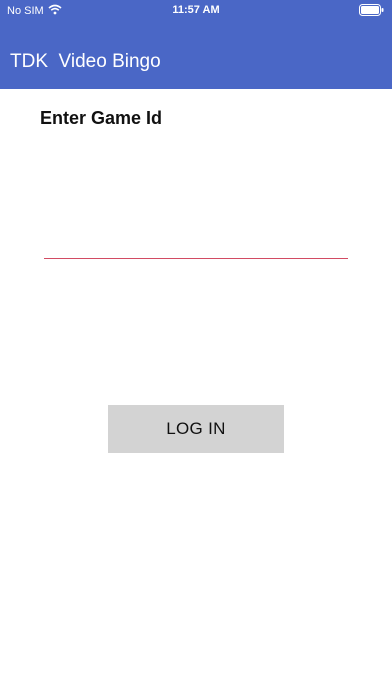 This screenshot has height=696, width=392. What do you see at coordinates (101, 118) in the screenshot?
I see `game-id-label: Enter Game Id` at bounding box center [101, 118].